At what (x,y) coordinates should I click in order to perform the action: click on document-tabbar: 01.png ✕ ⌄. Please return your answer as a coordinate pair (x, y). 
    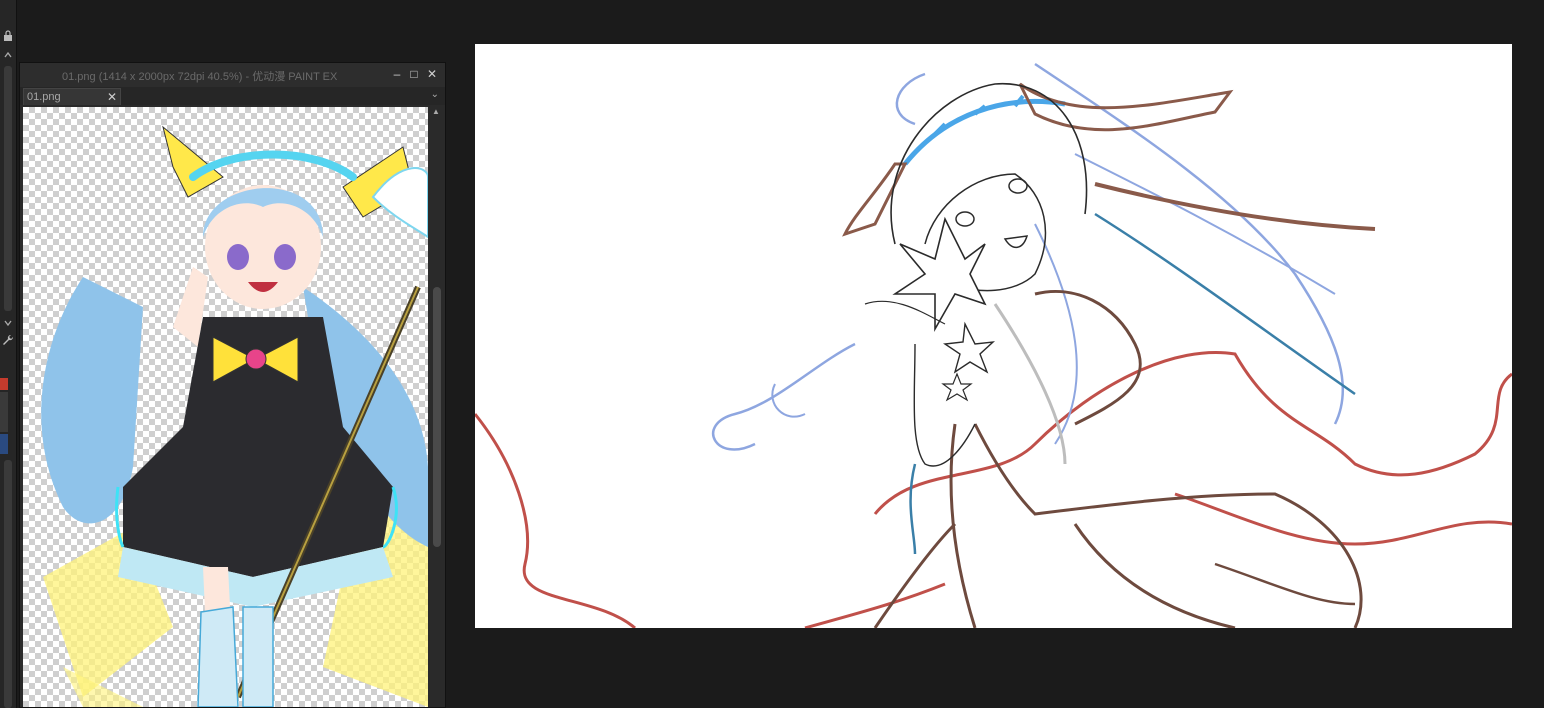
    Looking at the image, I should click on (232, 96).